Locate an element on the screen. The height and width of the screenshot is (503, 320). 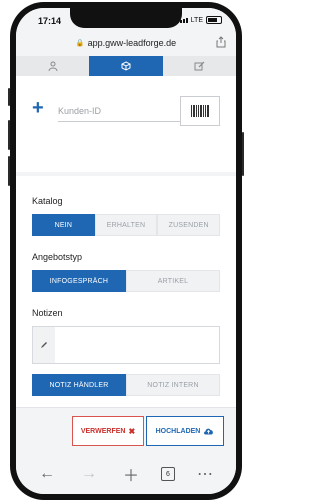
add-customer-button: + is located at coordinates (38, 108).